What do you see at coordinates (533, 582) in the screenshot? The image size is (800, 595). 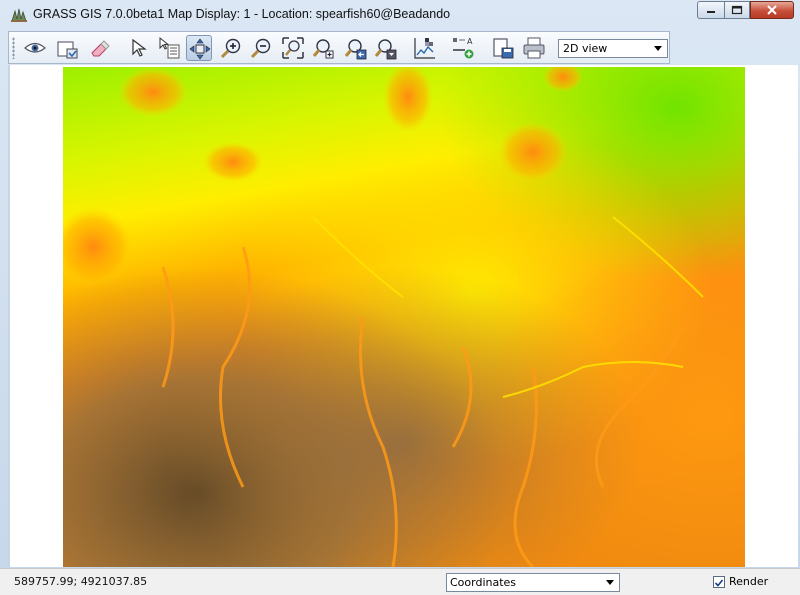 I see `status-mode-select: Coordinates` at bounding box center [533, 582].